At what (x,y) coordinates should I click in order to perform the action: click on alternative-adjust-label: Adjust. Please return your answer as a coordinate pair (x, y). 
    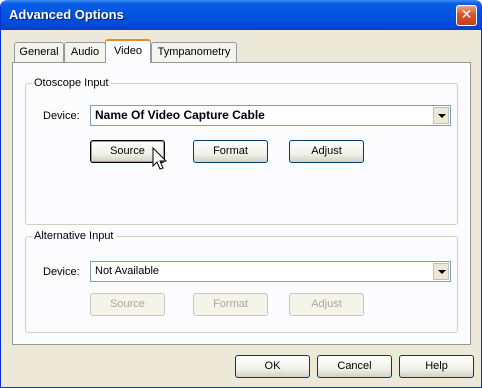
    Looking at the image, I should click on (326, 304).